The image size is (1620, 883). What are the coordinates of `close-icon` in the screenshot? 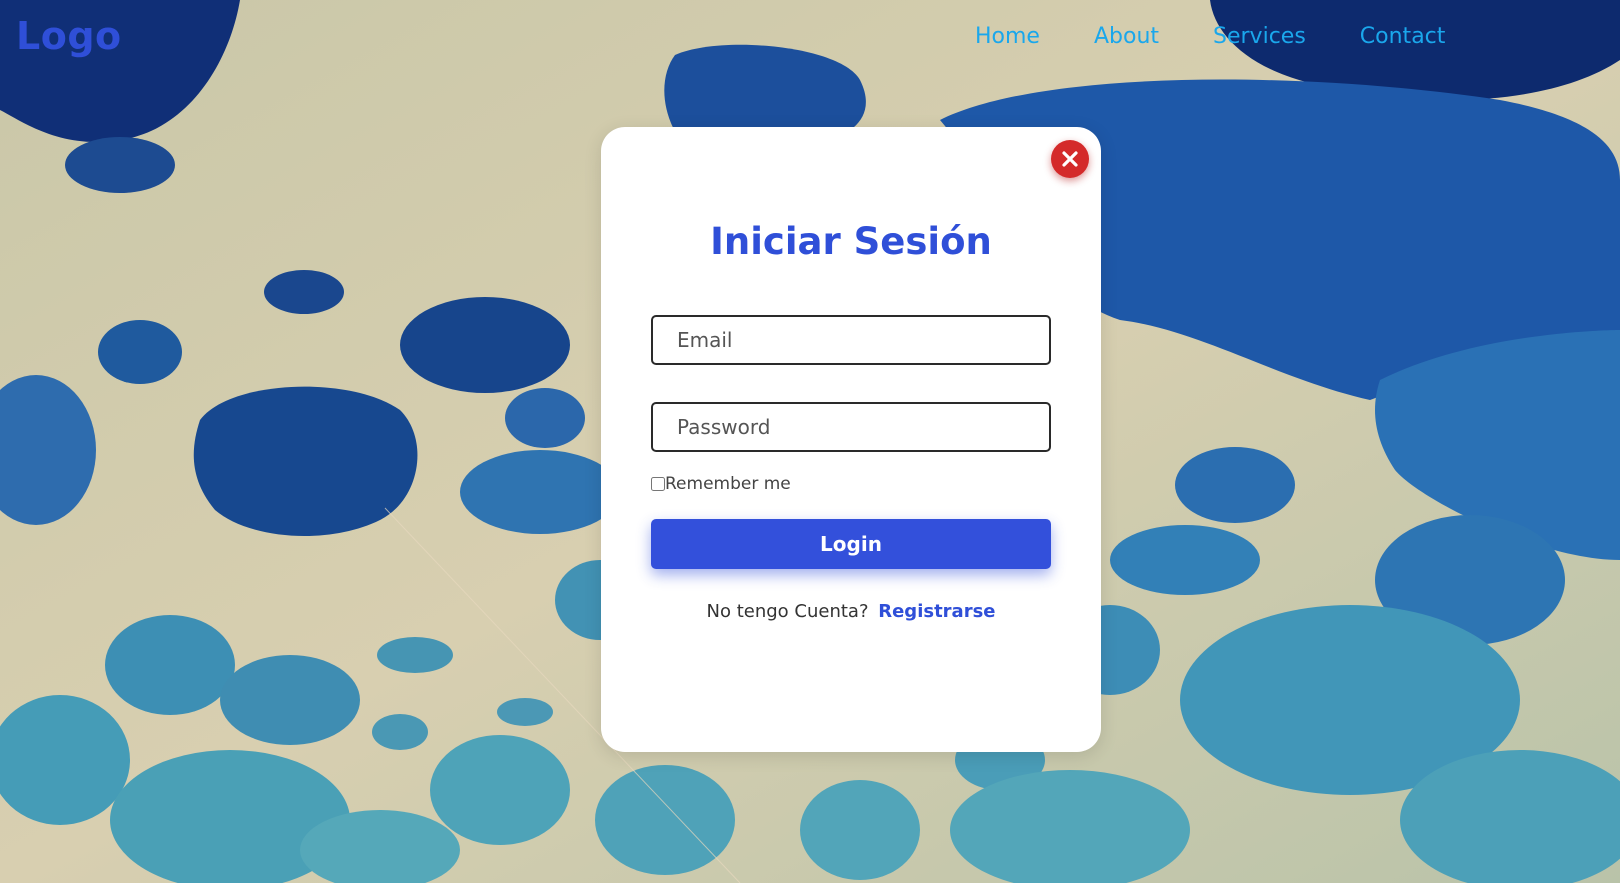 It's located at (1070, 159).